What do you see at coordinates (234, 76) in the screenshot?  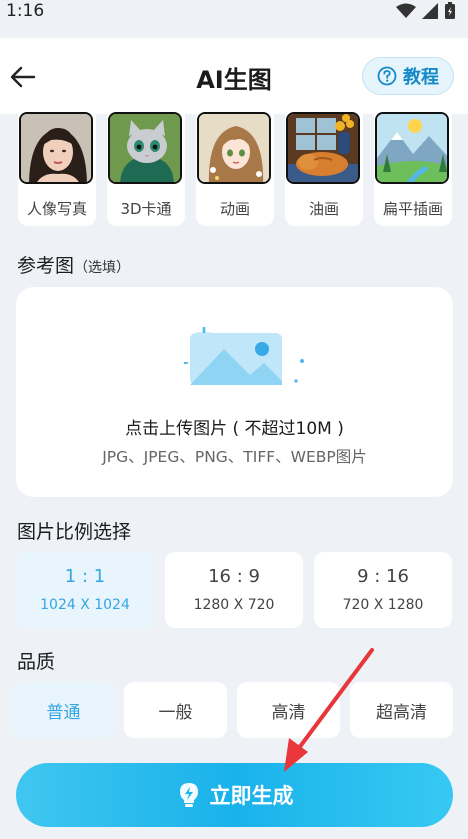 I see `top-bar: AI生图 教程` at bounding box center [234, 76].